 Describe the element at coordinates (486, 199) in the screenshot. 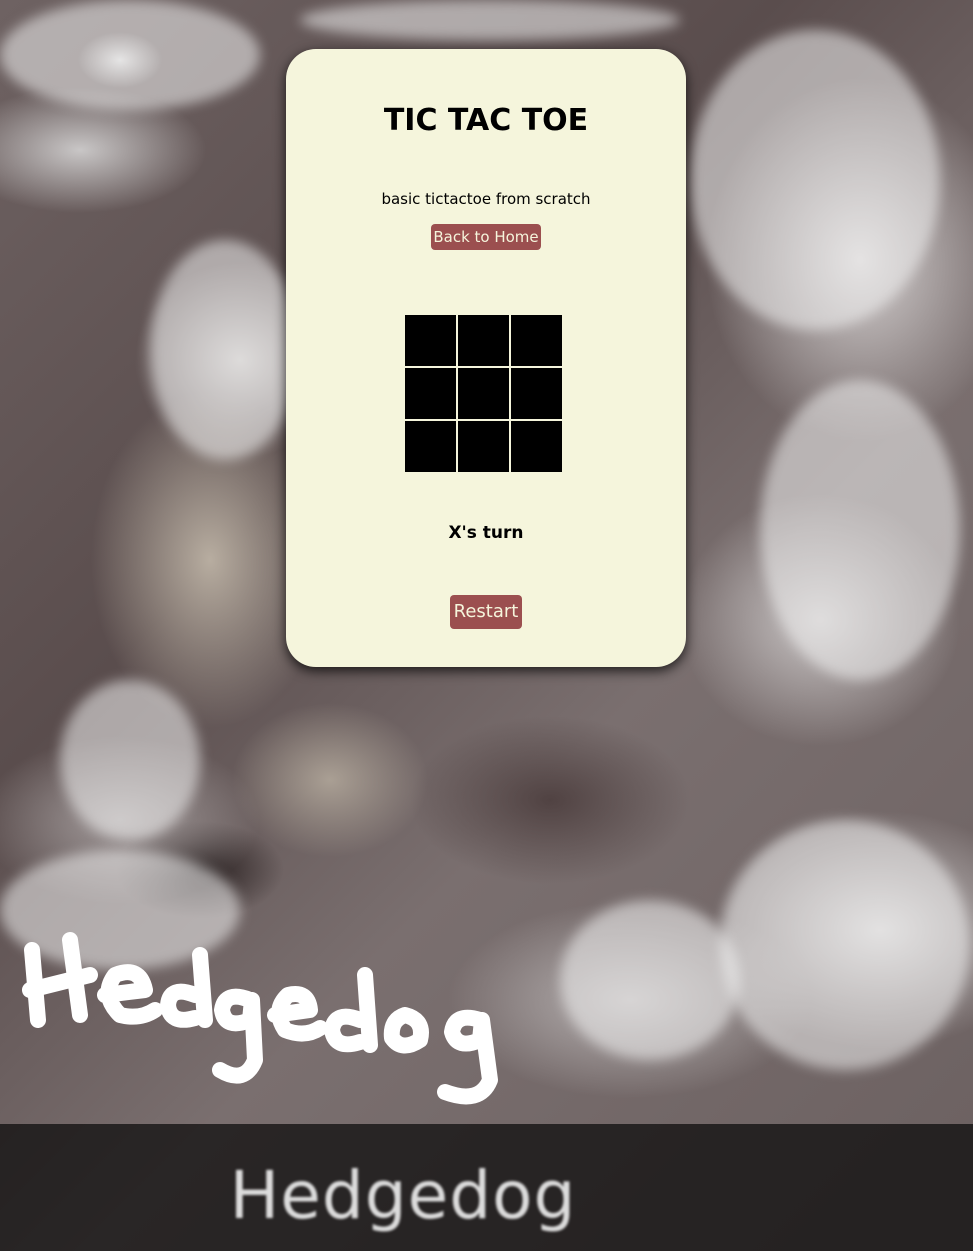

I see `page-subtitle: basic tictactoe from scratch` at that location.